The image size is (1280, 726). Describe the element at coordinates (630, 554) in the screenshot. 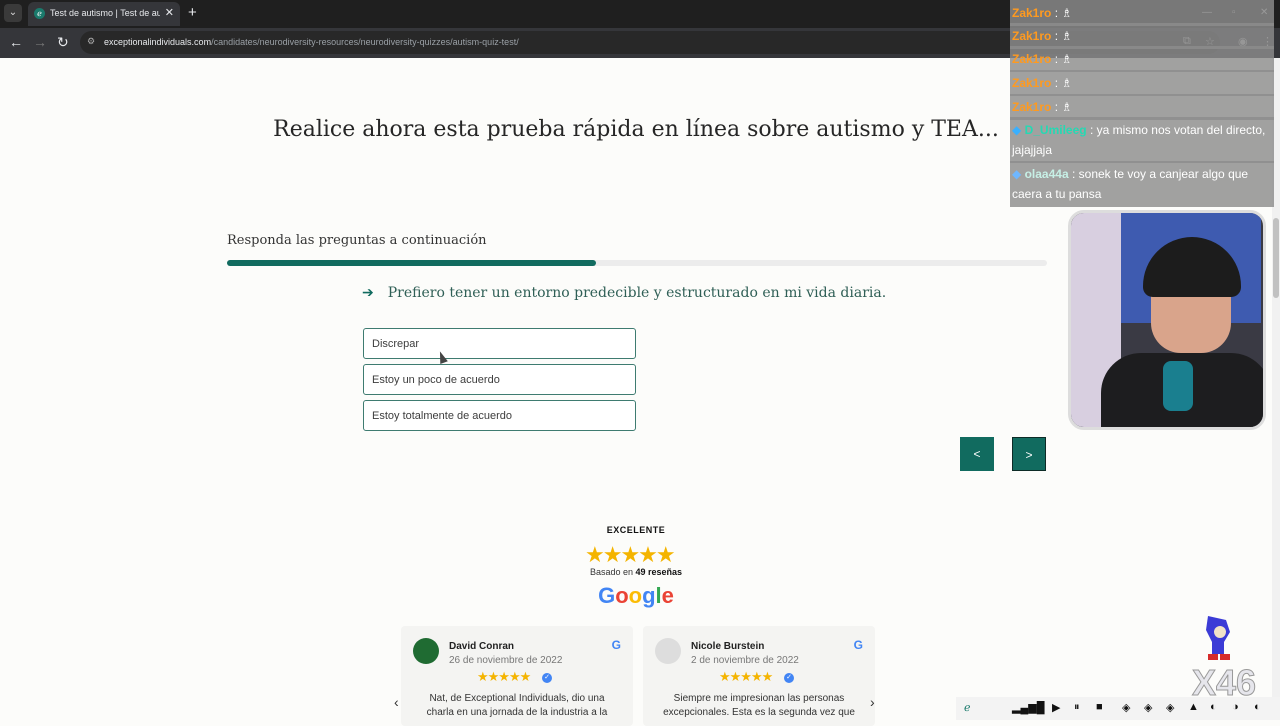

I see `overall-stars: ★★★★★` at that location.